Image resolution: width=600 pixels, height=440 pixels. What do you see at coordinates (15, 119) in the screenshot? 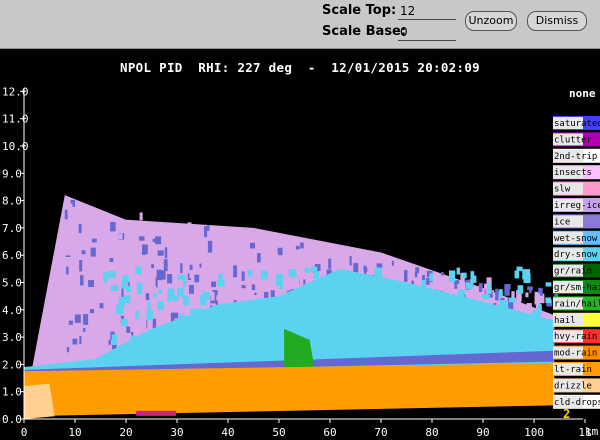
I see `y-tick-label: 11.0` at bounding box center [15, 119].